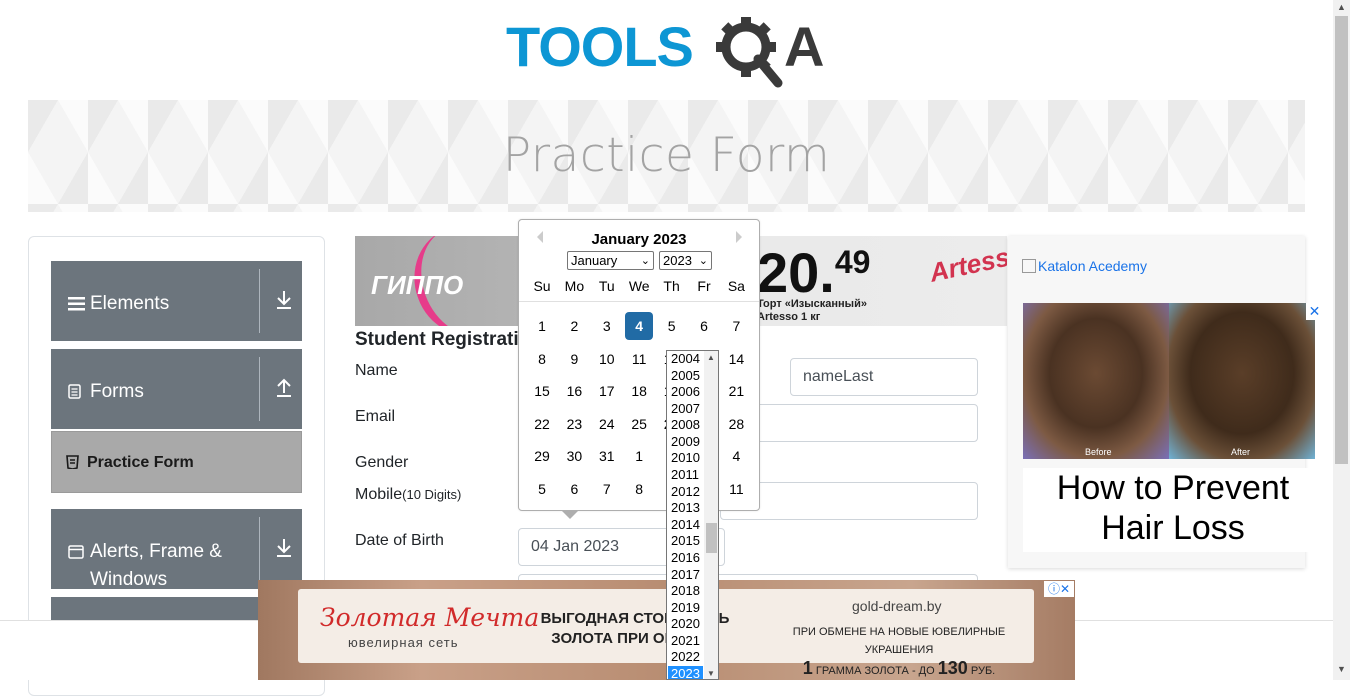 This screenshot has width=1350, height=696. I want to click on year-option: 2009, so click(685, 442).